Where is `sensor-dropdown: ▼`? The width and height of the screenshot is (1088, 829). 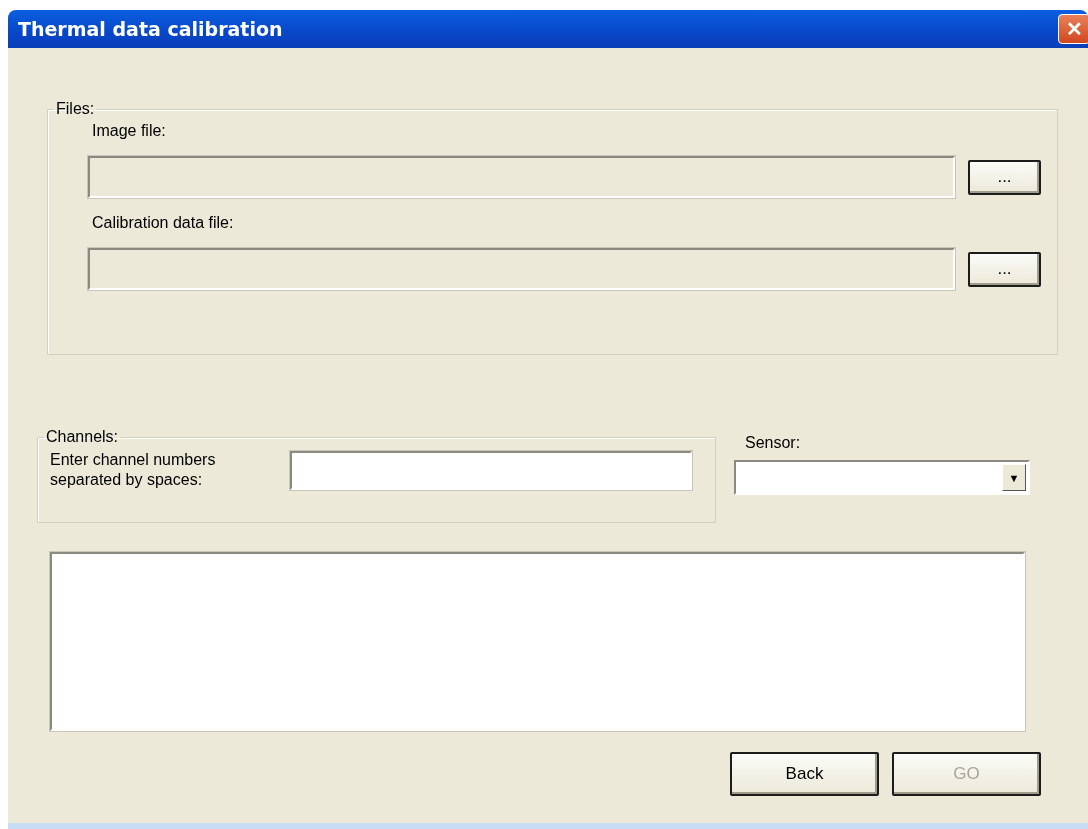 sensor-dropdown: ▼ is located at coordinates (882, 477).